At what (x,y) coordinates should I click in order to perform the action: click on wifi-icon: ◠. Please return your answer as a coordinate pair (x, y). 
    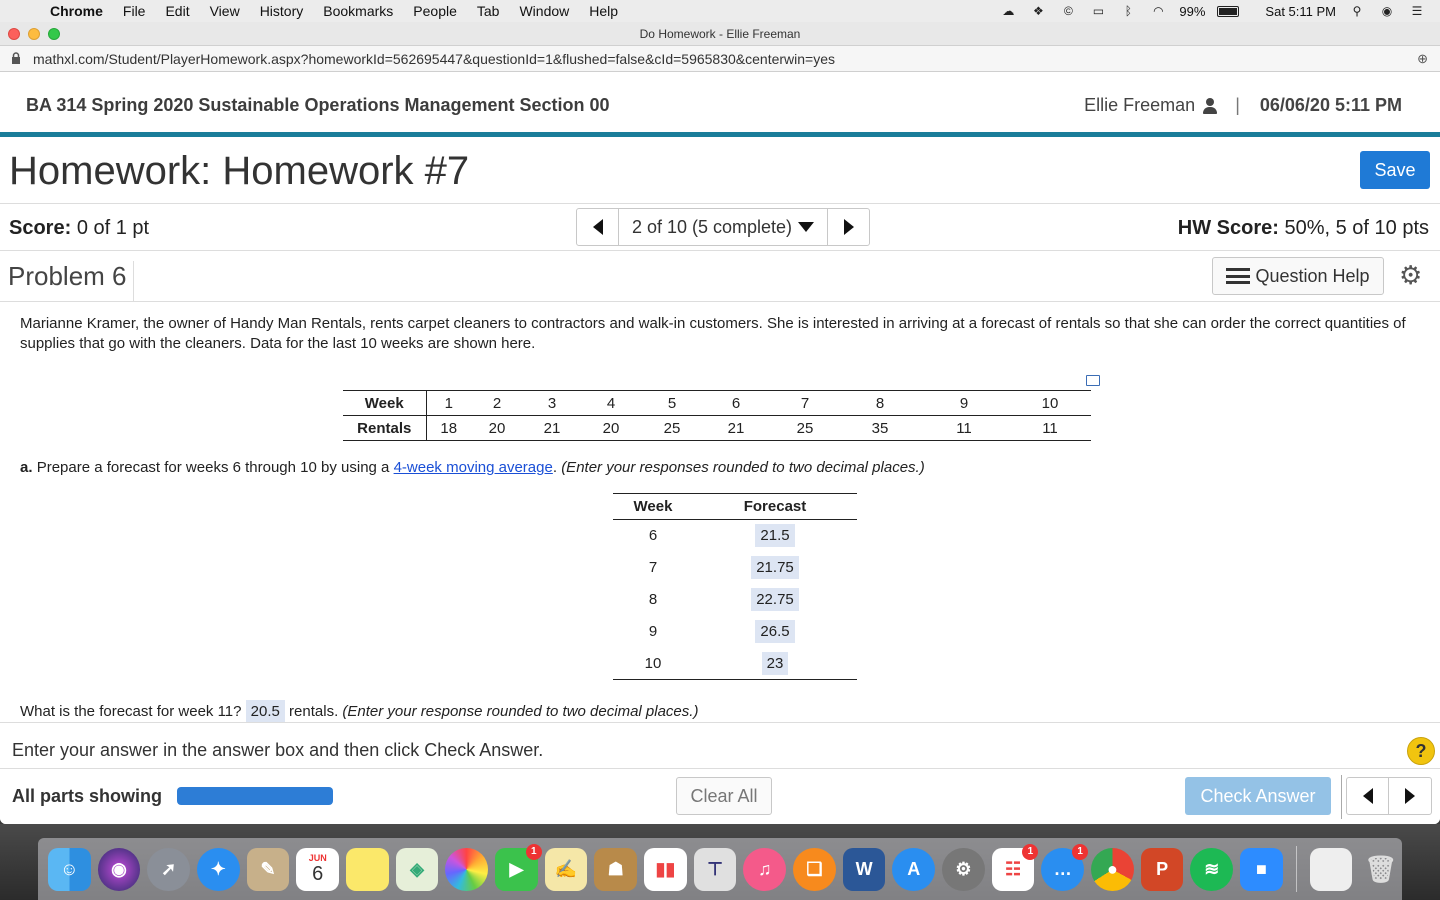
    Looking at the image, I should click on (1158, 11).